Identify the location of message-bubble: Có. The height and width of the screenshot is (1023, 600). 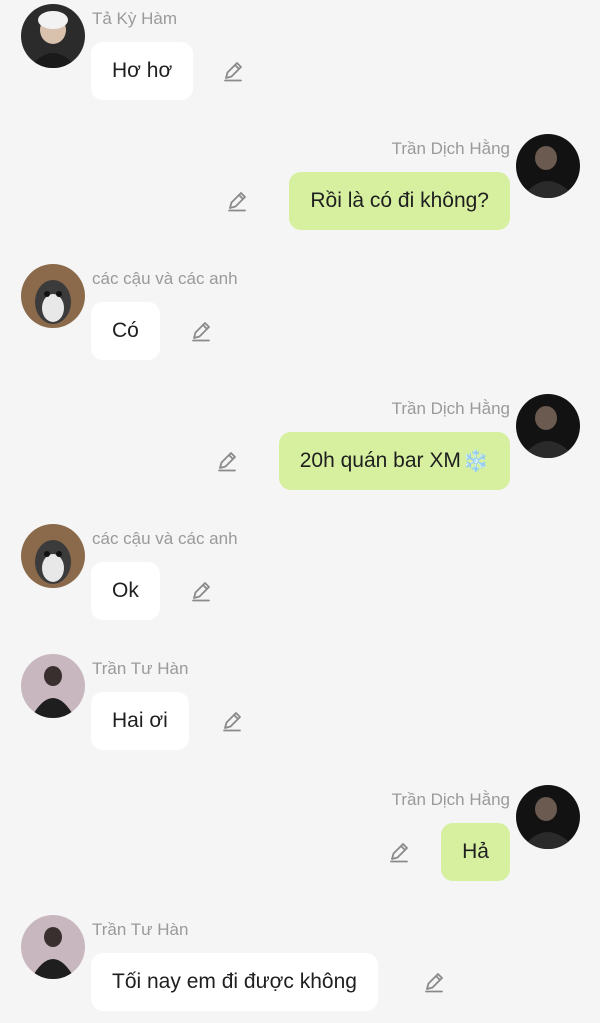
(125, 331).